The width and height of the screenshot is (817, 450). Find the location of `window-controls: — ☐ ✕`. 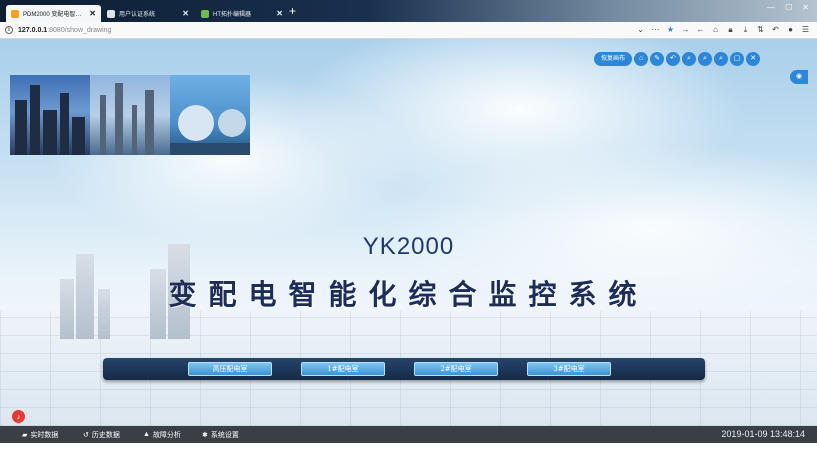

window-controls: — ☐ ✕ is located at coordinates (788, 7).